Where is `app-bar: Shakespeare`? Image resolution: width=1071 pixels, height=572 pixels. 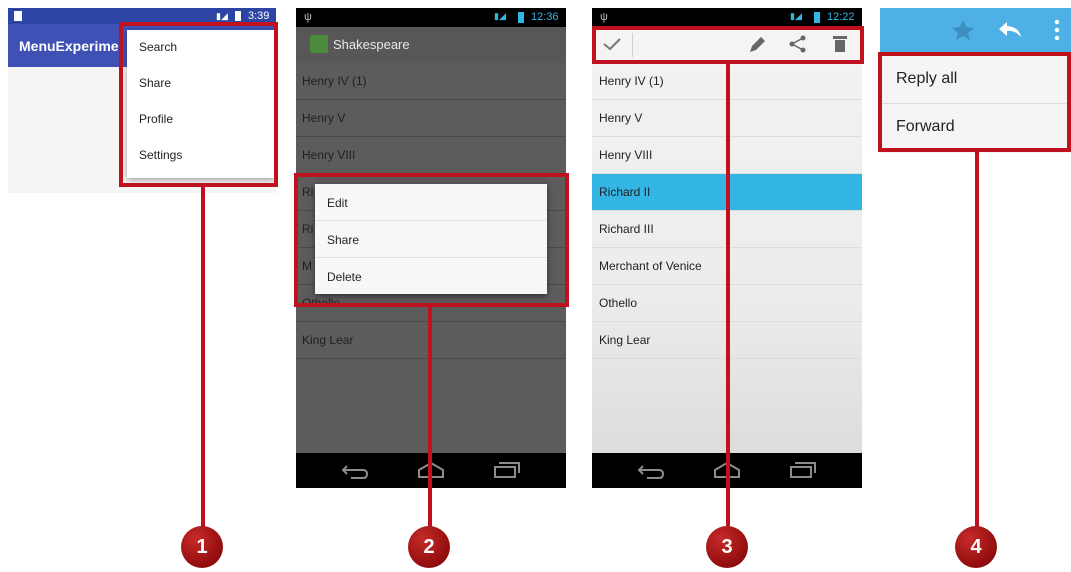 app-bar: Shakespeare is located at coordinates (431, 45).